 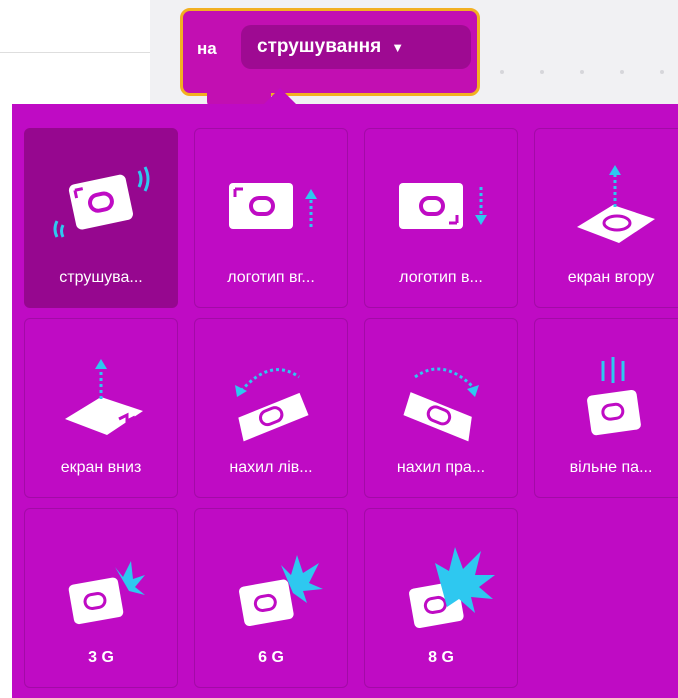 I want to click on option-3g: 3 G, so click(x=101, y=598).